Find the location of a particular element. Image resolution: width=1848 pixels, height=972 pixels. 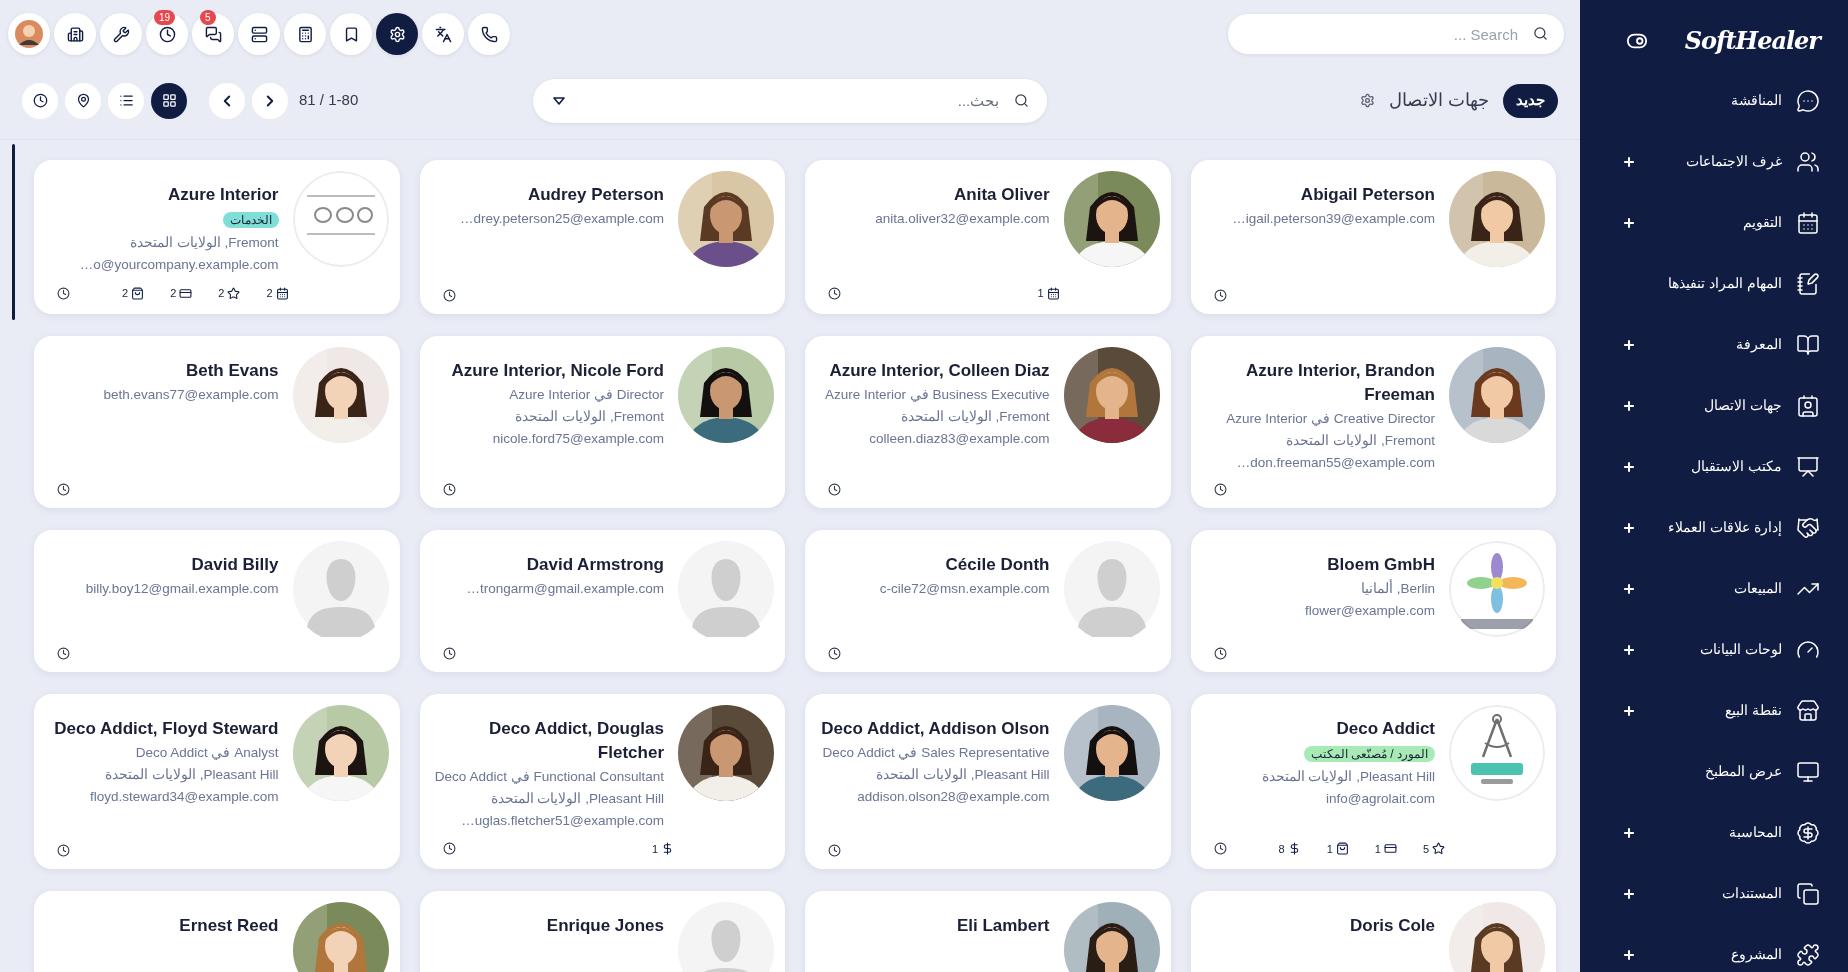

contact-card: Ernest Reed is located at coordinates (217, 931).